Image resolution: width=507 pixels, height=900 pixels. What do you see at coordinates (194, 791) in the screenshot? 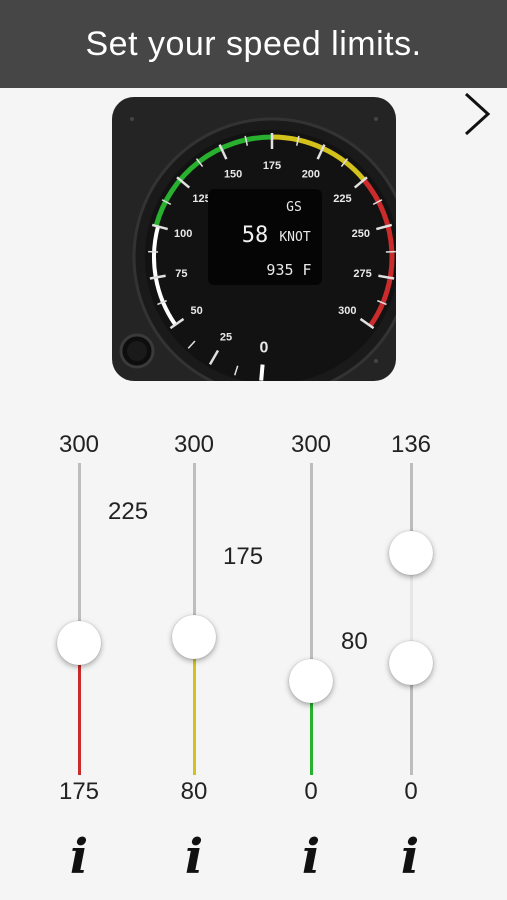
I see `slider-min-label: 80` at bounding box center [194, 791].